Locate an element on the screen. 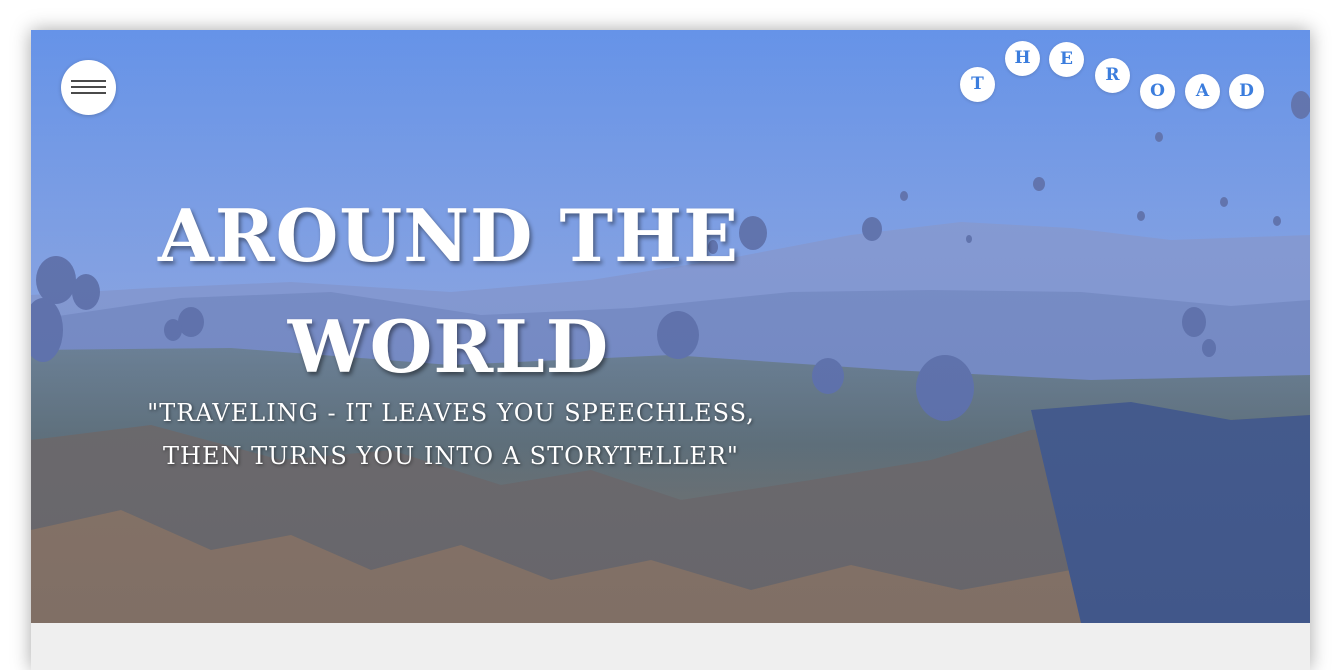 The height and width of the screenshot is (670, 1343). logo-letter-h: H is located at coordinates (1022, 58).